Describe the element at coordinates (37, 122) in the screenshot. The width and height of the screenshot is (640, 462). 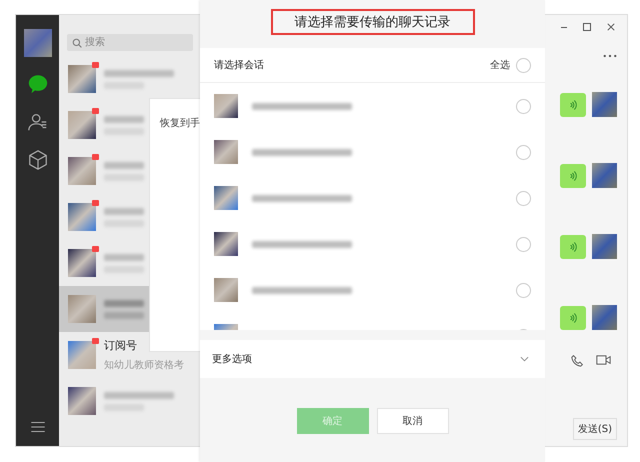
I see `contacts-icon` at that location.